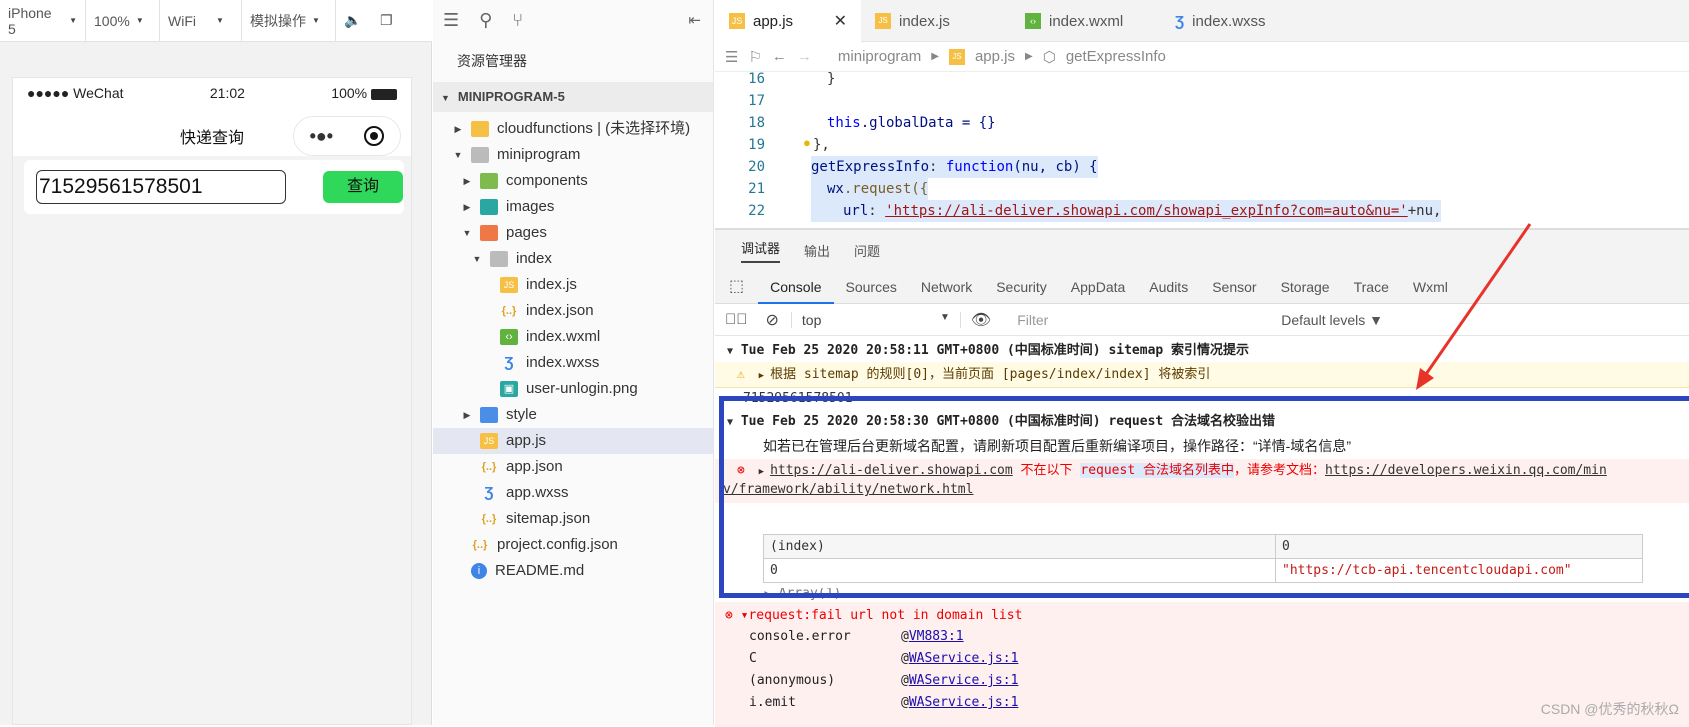 The image size is (1689, 727). What do you see at coordinates (772, 320) in the screenshot?
I see `clear-console-icon: ⊘` at bounding box center [772, 320].